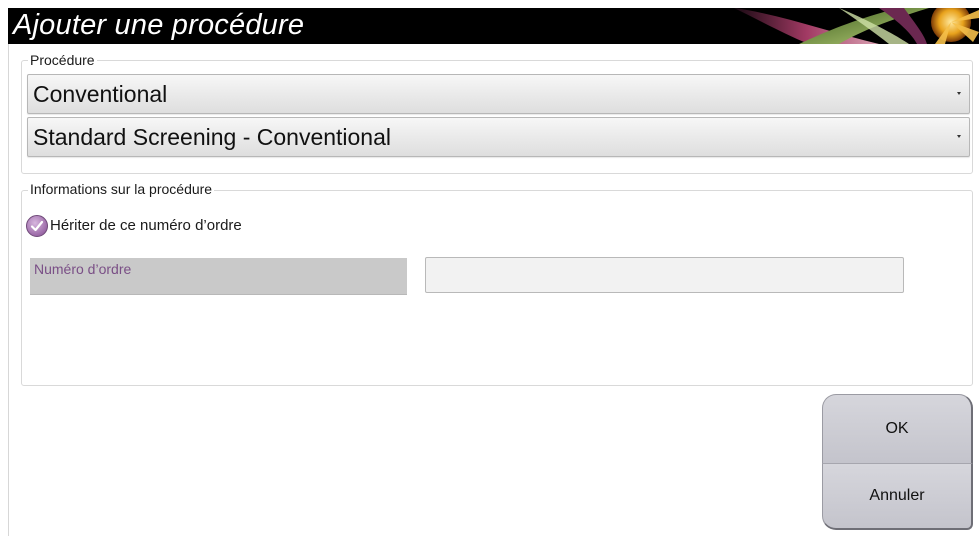 The height and width of the screenshot is (536, 979). I want to click on accession-number-label: Numéro d’ordre, so click(83, 269).